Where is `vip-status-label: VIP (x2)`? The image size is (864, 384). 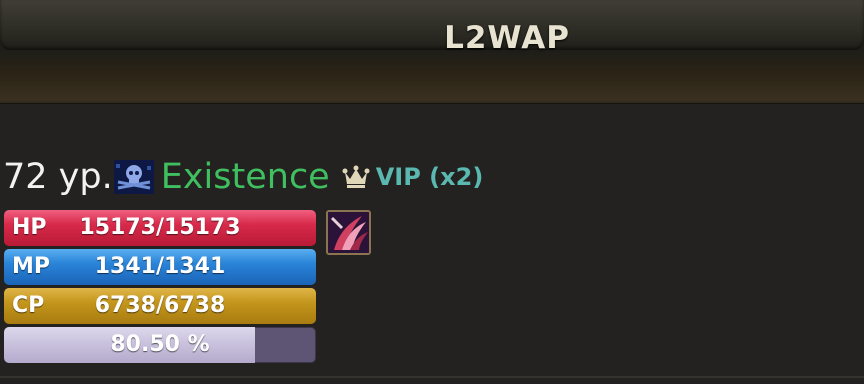
vip-status-label: VIP (x2) is located at coordinates (430, 177).